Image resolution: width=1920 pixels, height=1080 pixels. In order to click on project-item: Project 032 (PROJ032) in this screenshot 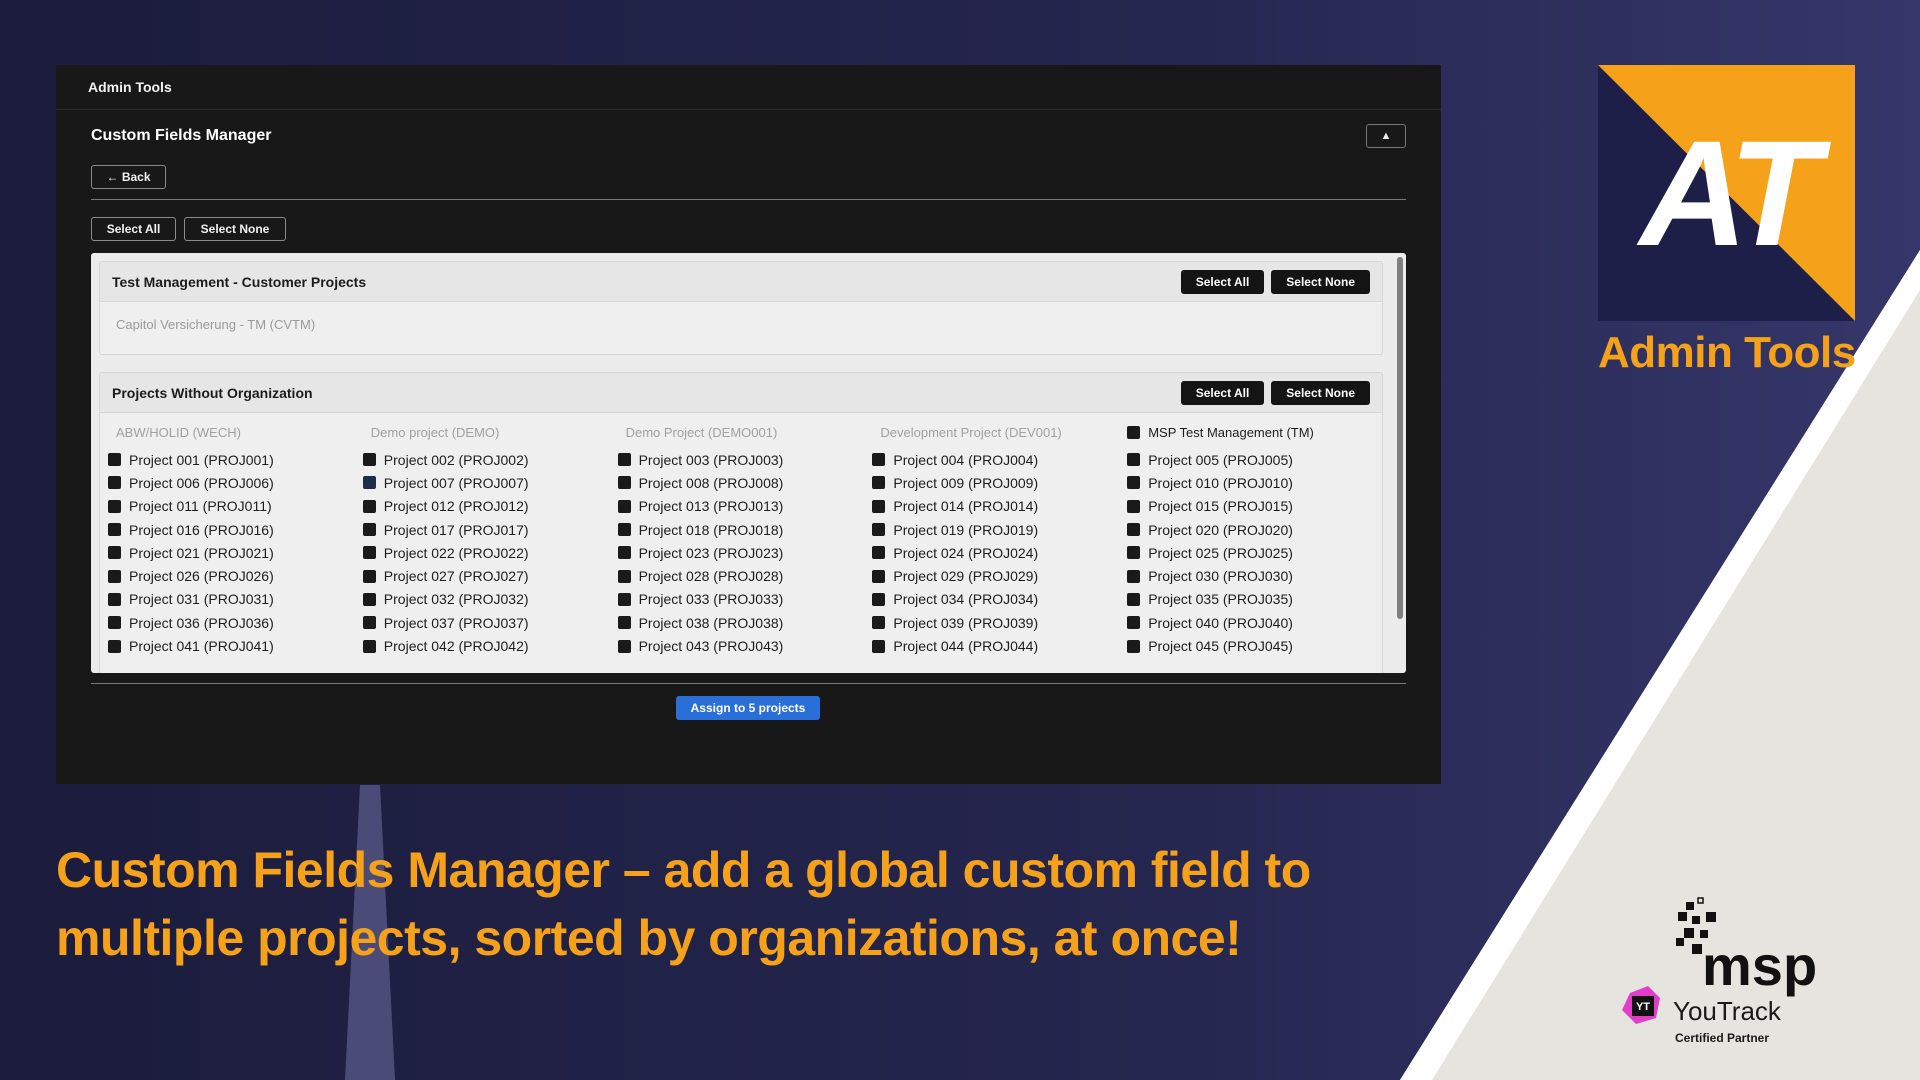, I will do `click(490, 599)`.